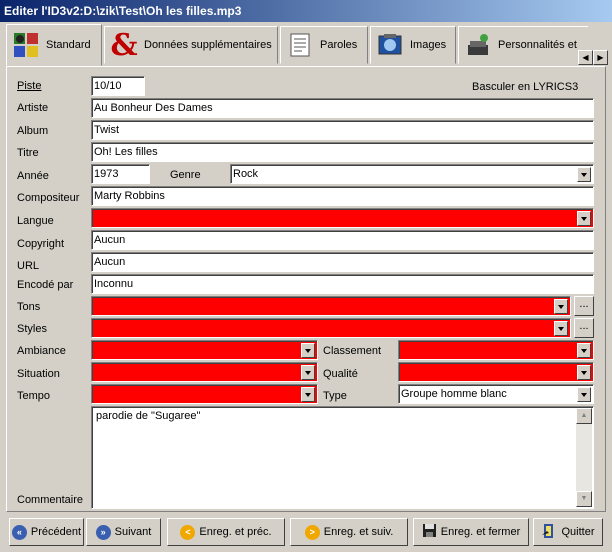 This screenshot has height=552, width=612. Describe the element at coordinates (496, 372) in the screenshot. I see `qualite-select` at that location.